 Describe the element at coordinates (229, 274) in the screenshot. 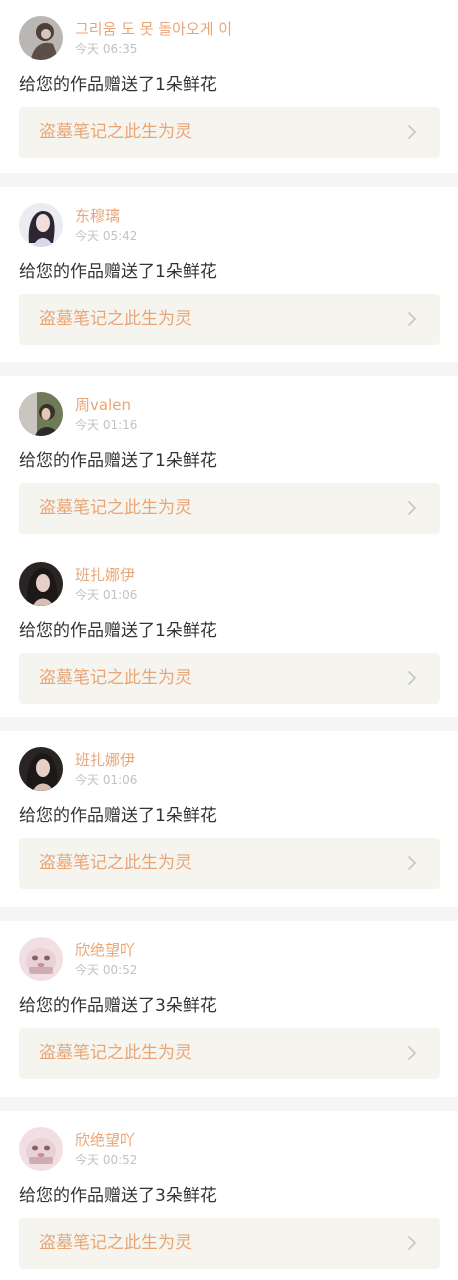

I see `notification-card: 东穆璃今天 05:42 给您的作品赠送了1朵鲜花 盗墓笔记之此生为灵` at that location.